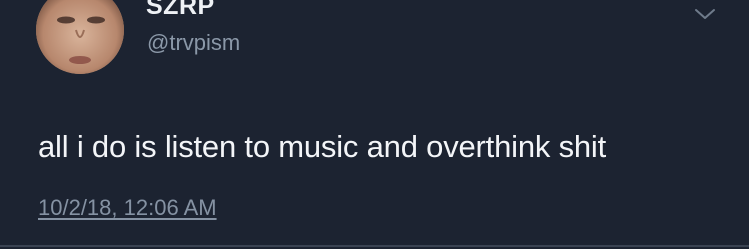 The height and width of the screenshot is (249, 749). I want to click on user-handle: @trvpism, so click(193, 43).